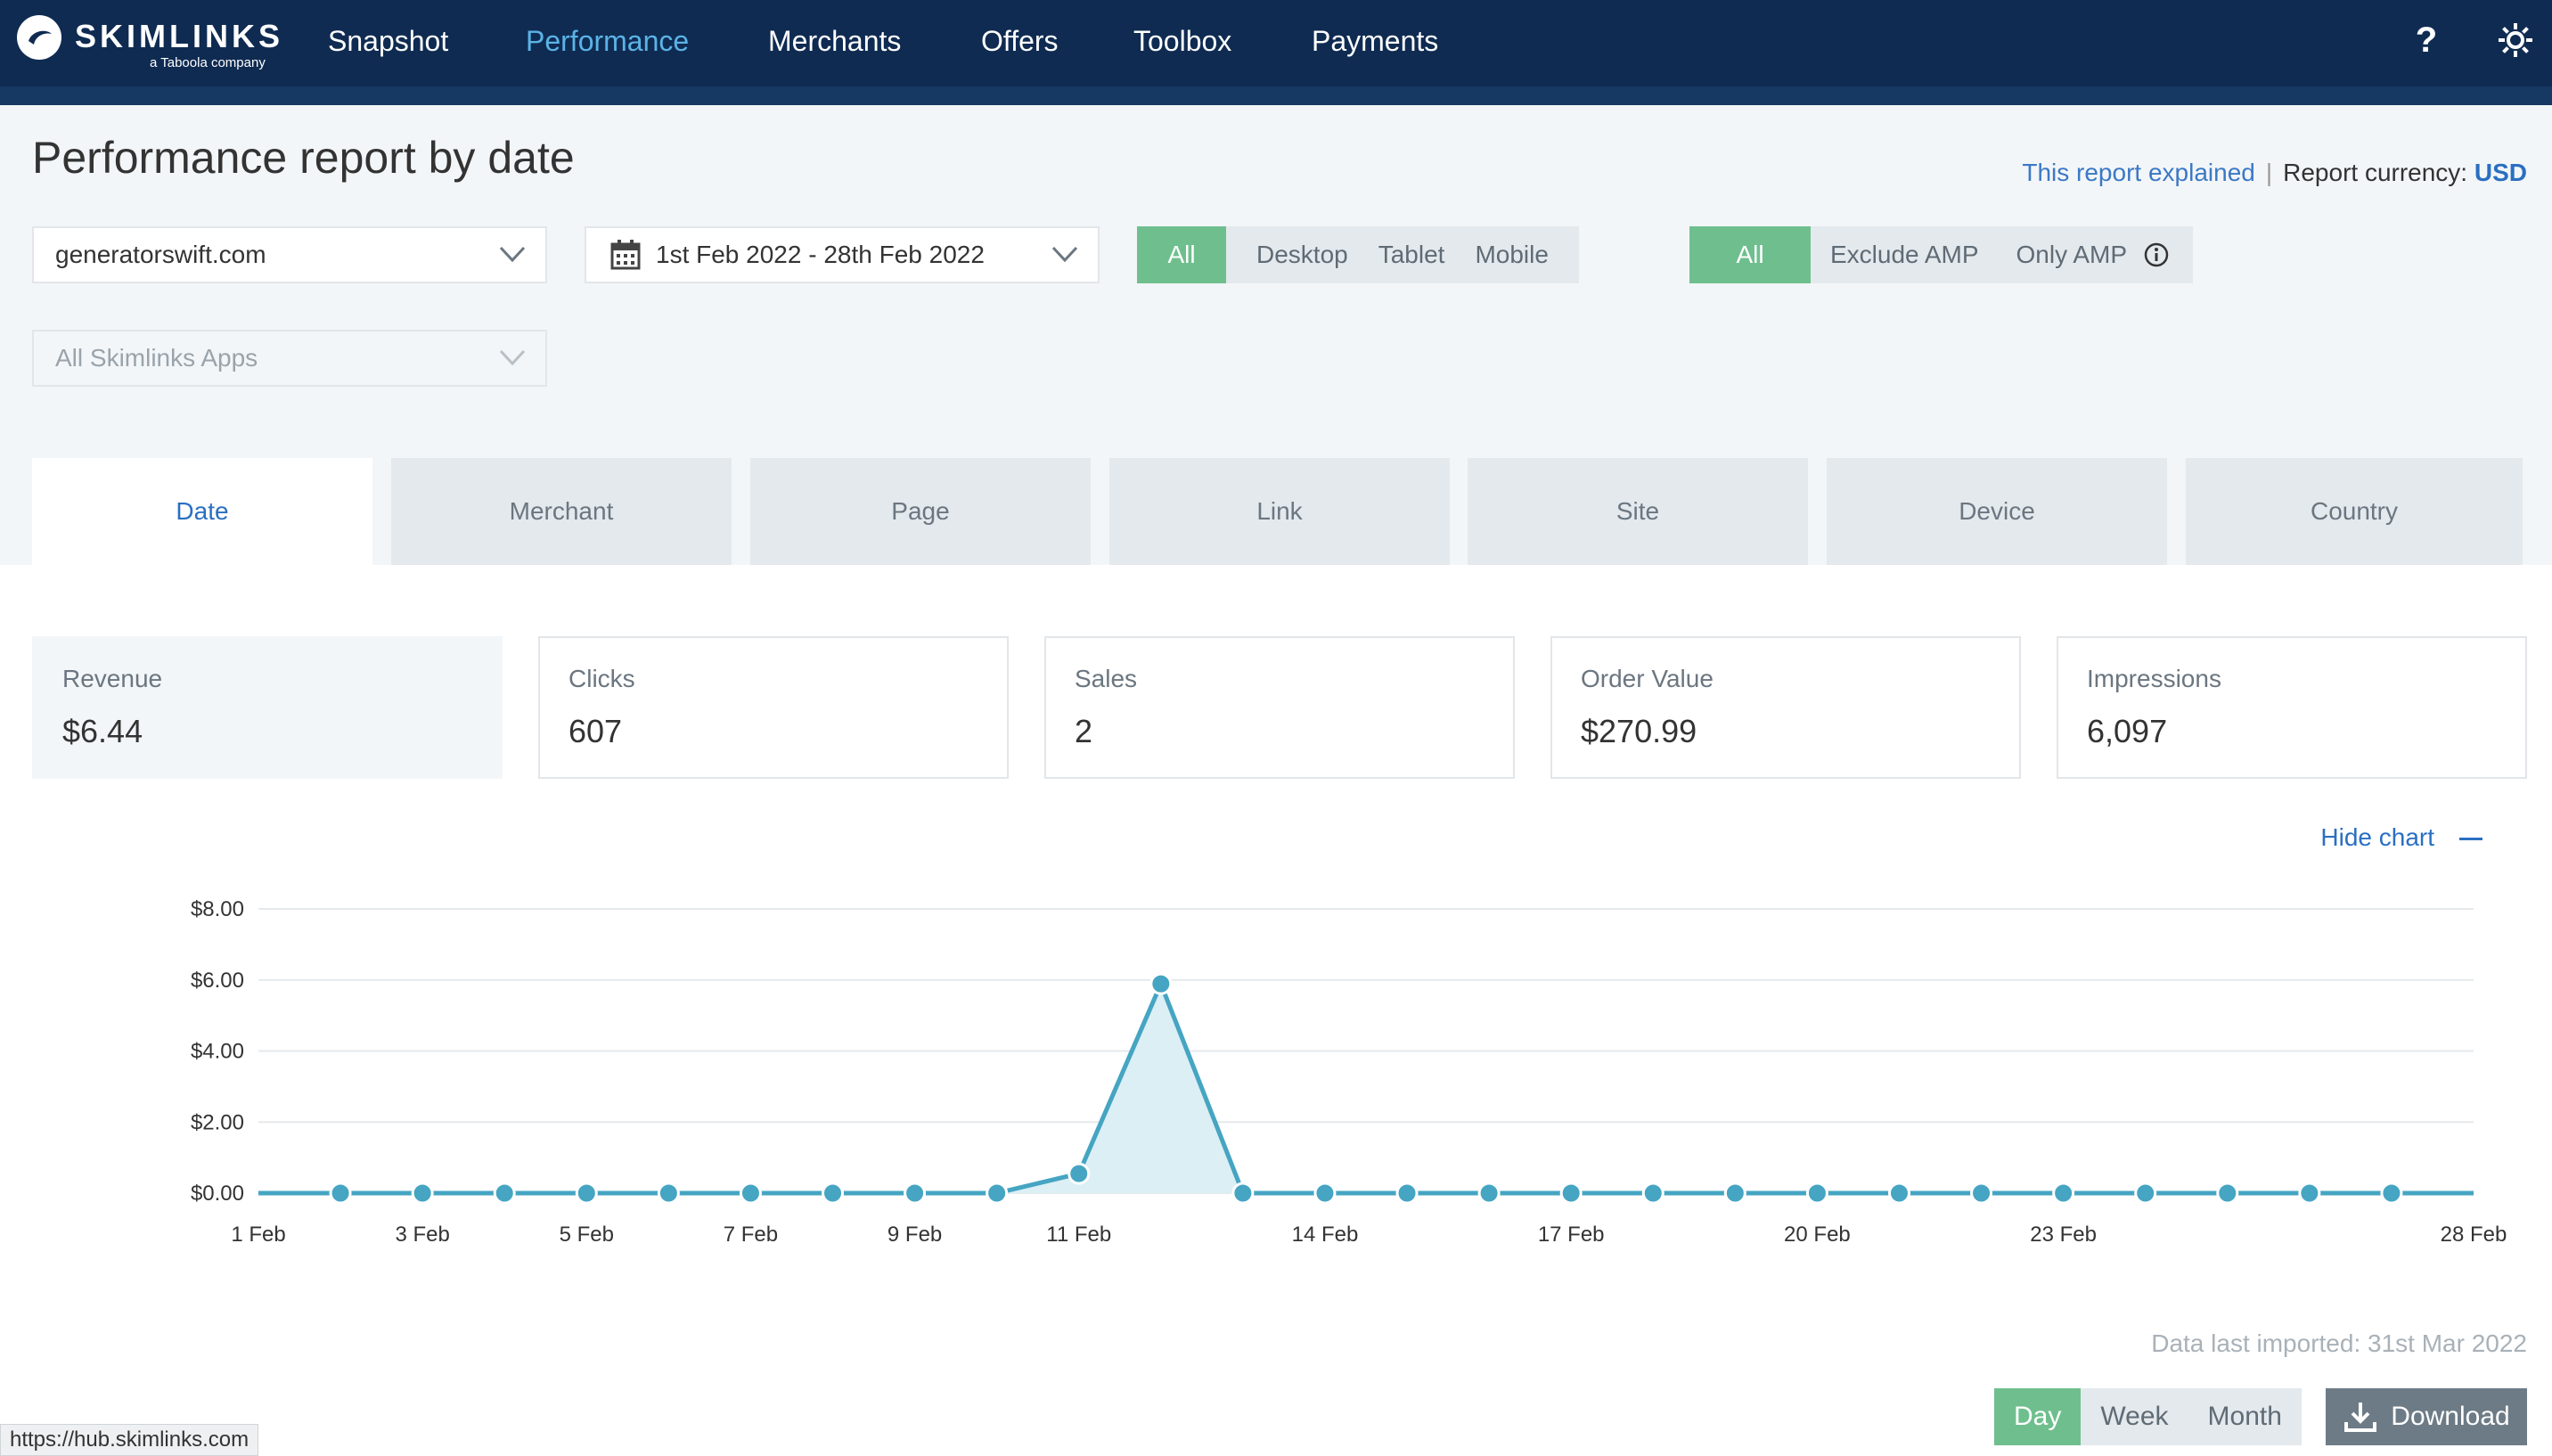  I want to click on metric-card-revenue: Revenue $6.44, so click(267, 707).